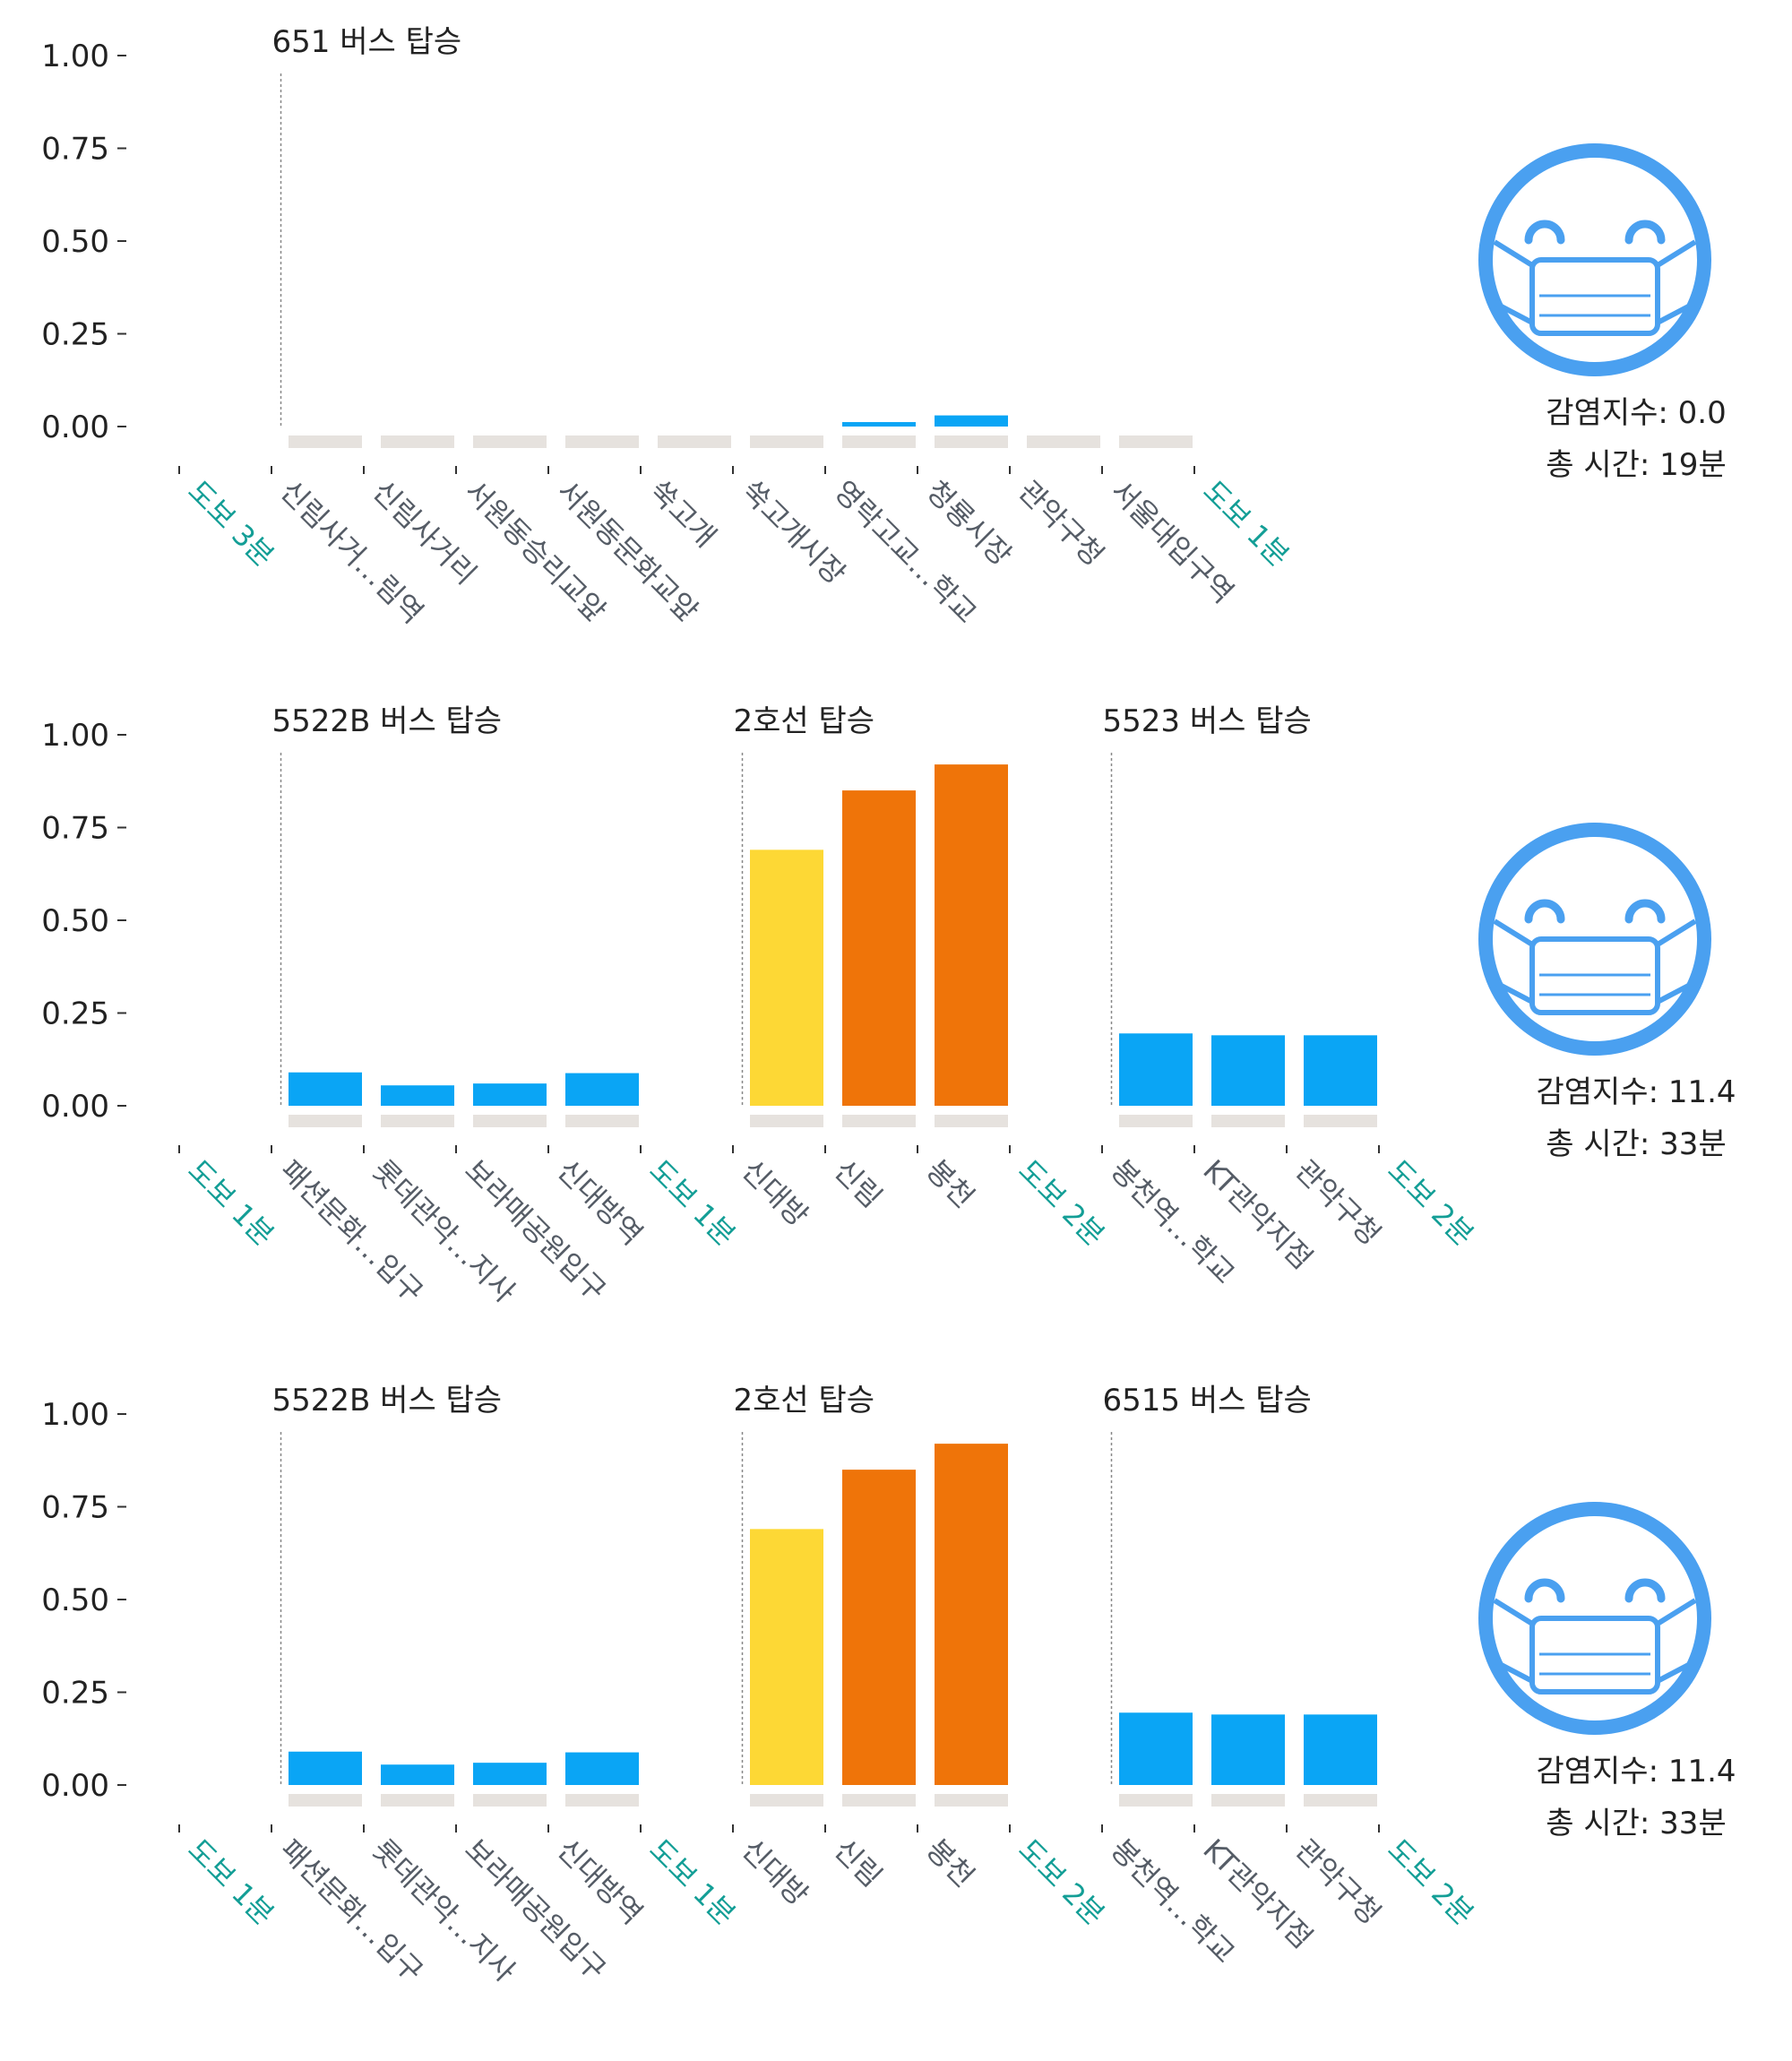 The height and width of the screenshot is (2061, 1792). Describe the element at coordinates (1636, 465) in the screenshot. I see `total-time-label: 총 시간: 19분` at that location.